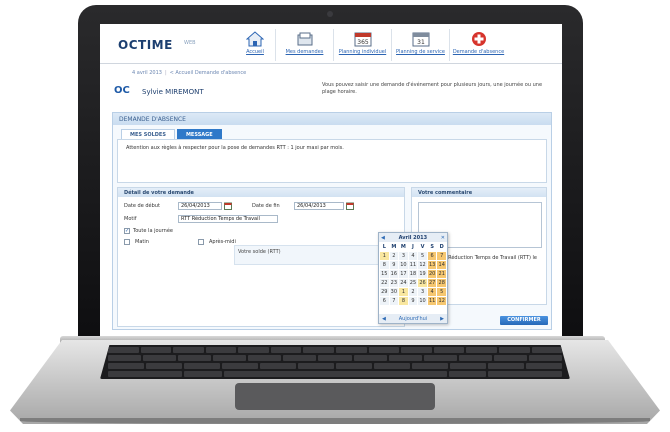  I want to click on datepicker-footer: ◀ Aujourd'hui ▶, so click(413, 318).